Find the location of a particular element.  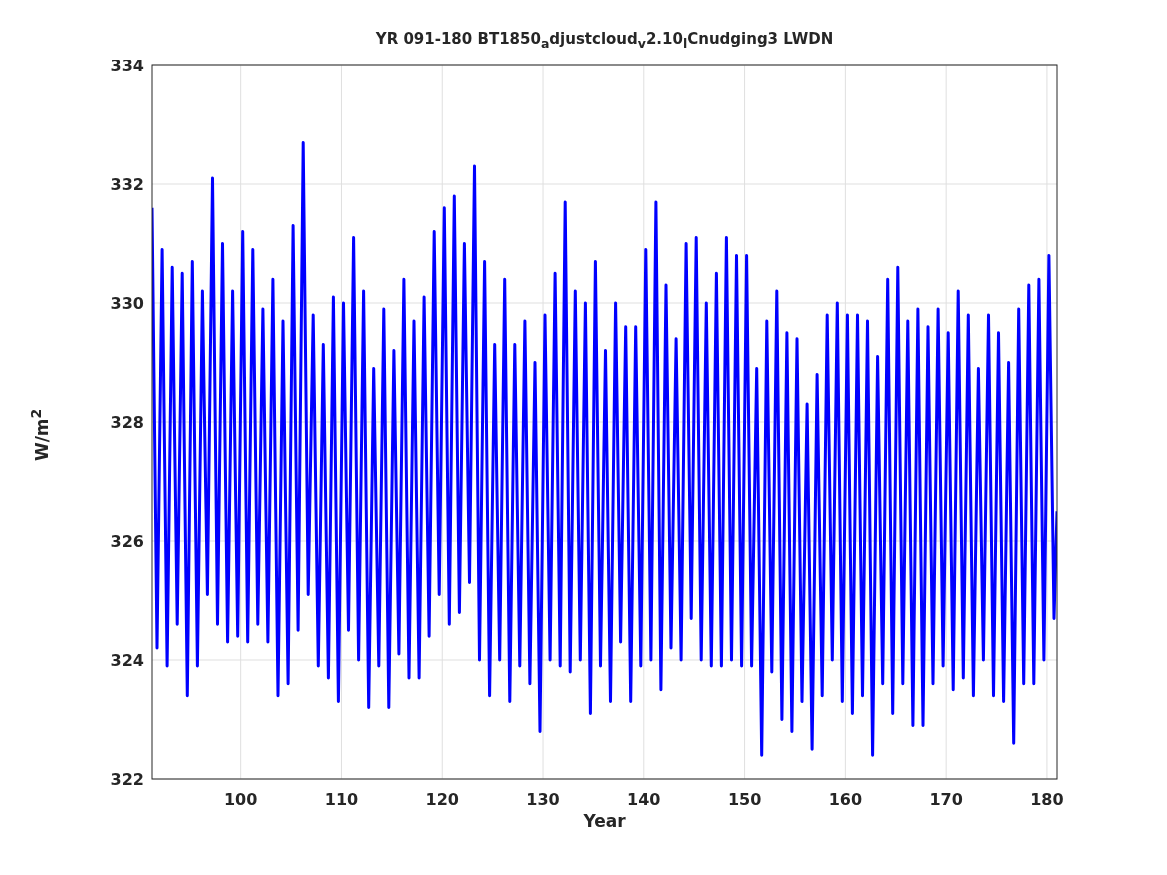

y-tick-label: 334 is located at coordinates (127, 67).